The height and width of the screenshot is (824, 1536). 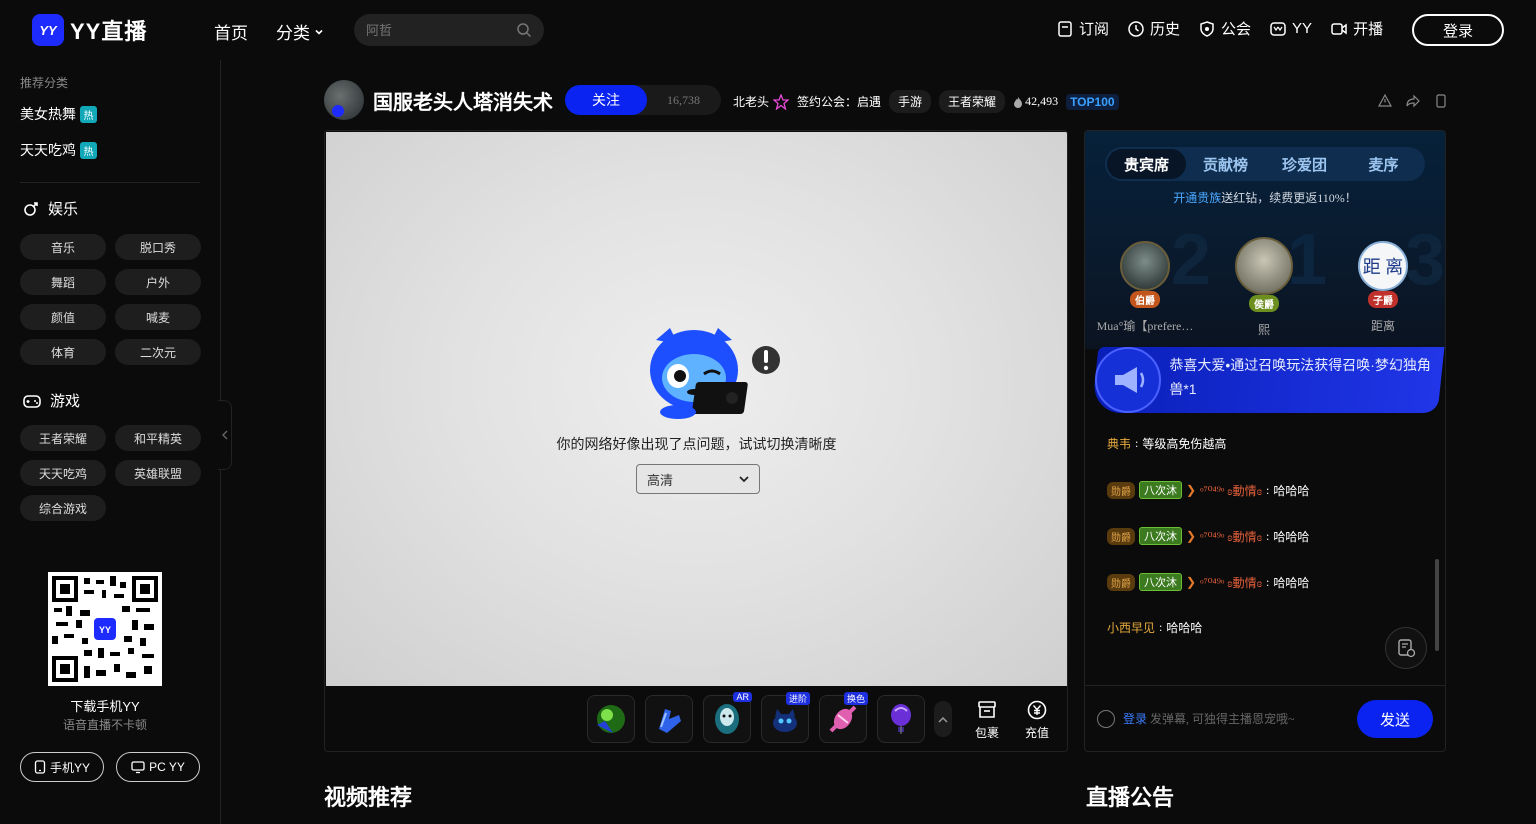 I want to click on category-looks: 颜值, so click(x=63, y=317).